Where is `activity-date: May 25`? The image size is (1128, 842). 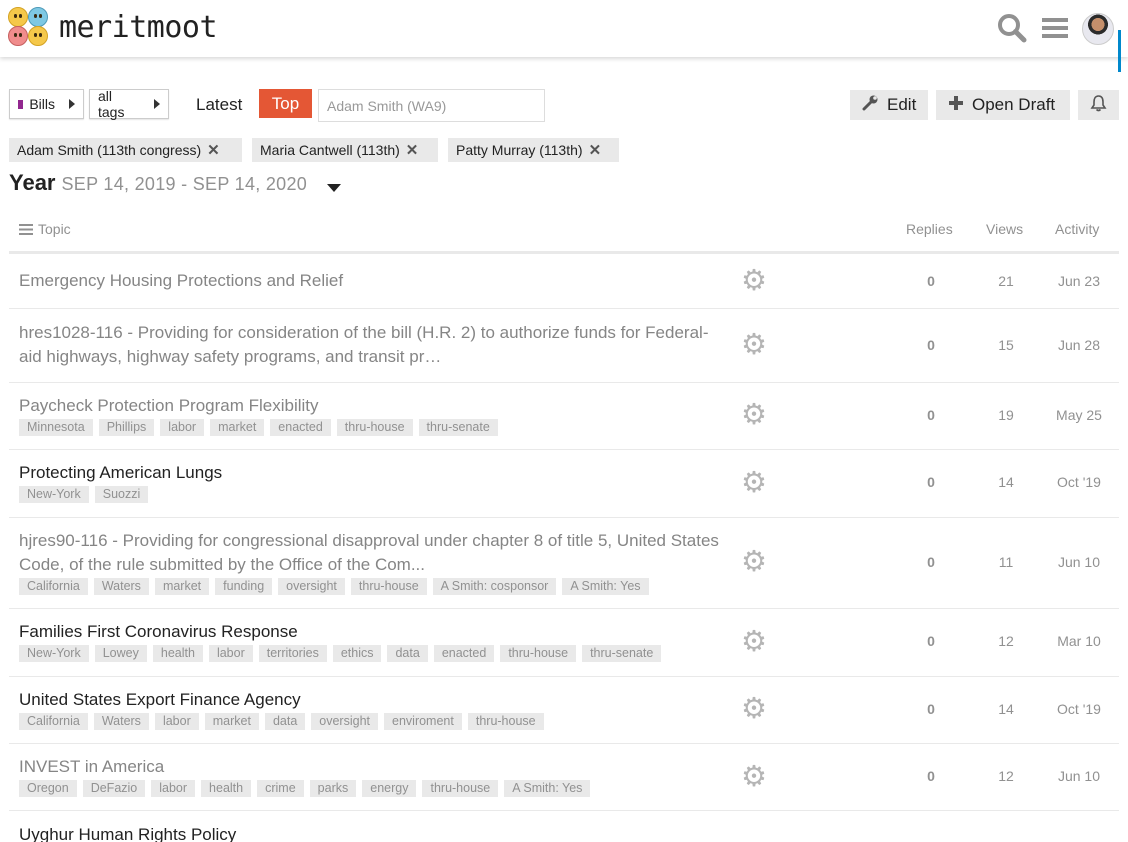 activity-date: May 25 is located at coordinates (1079, 415).